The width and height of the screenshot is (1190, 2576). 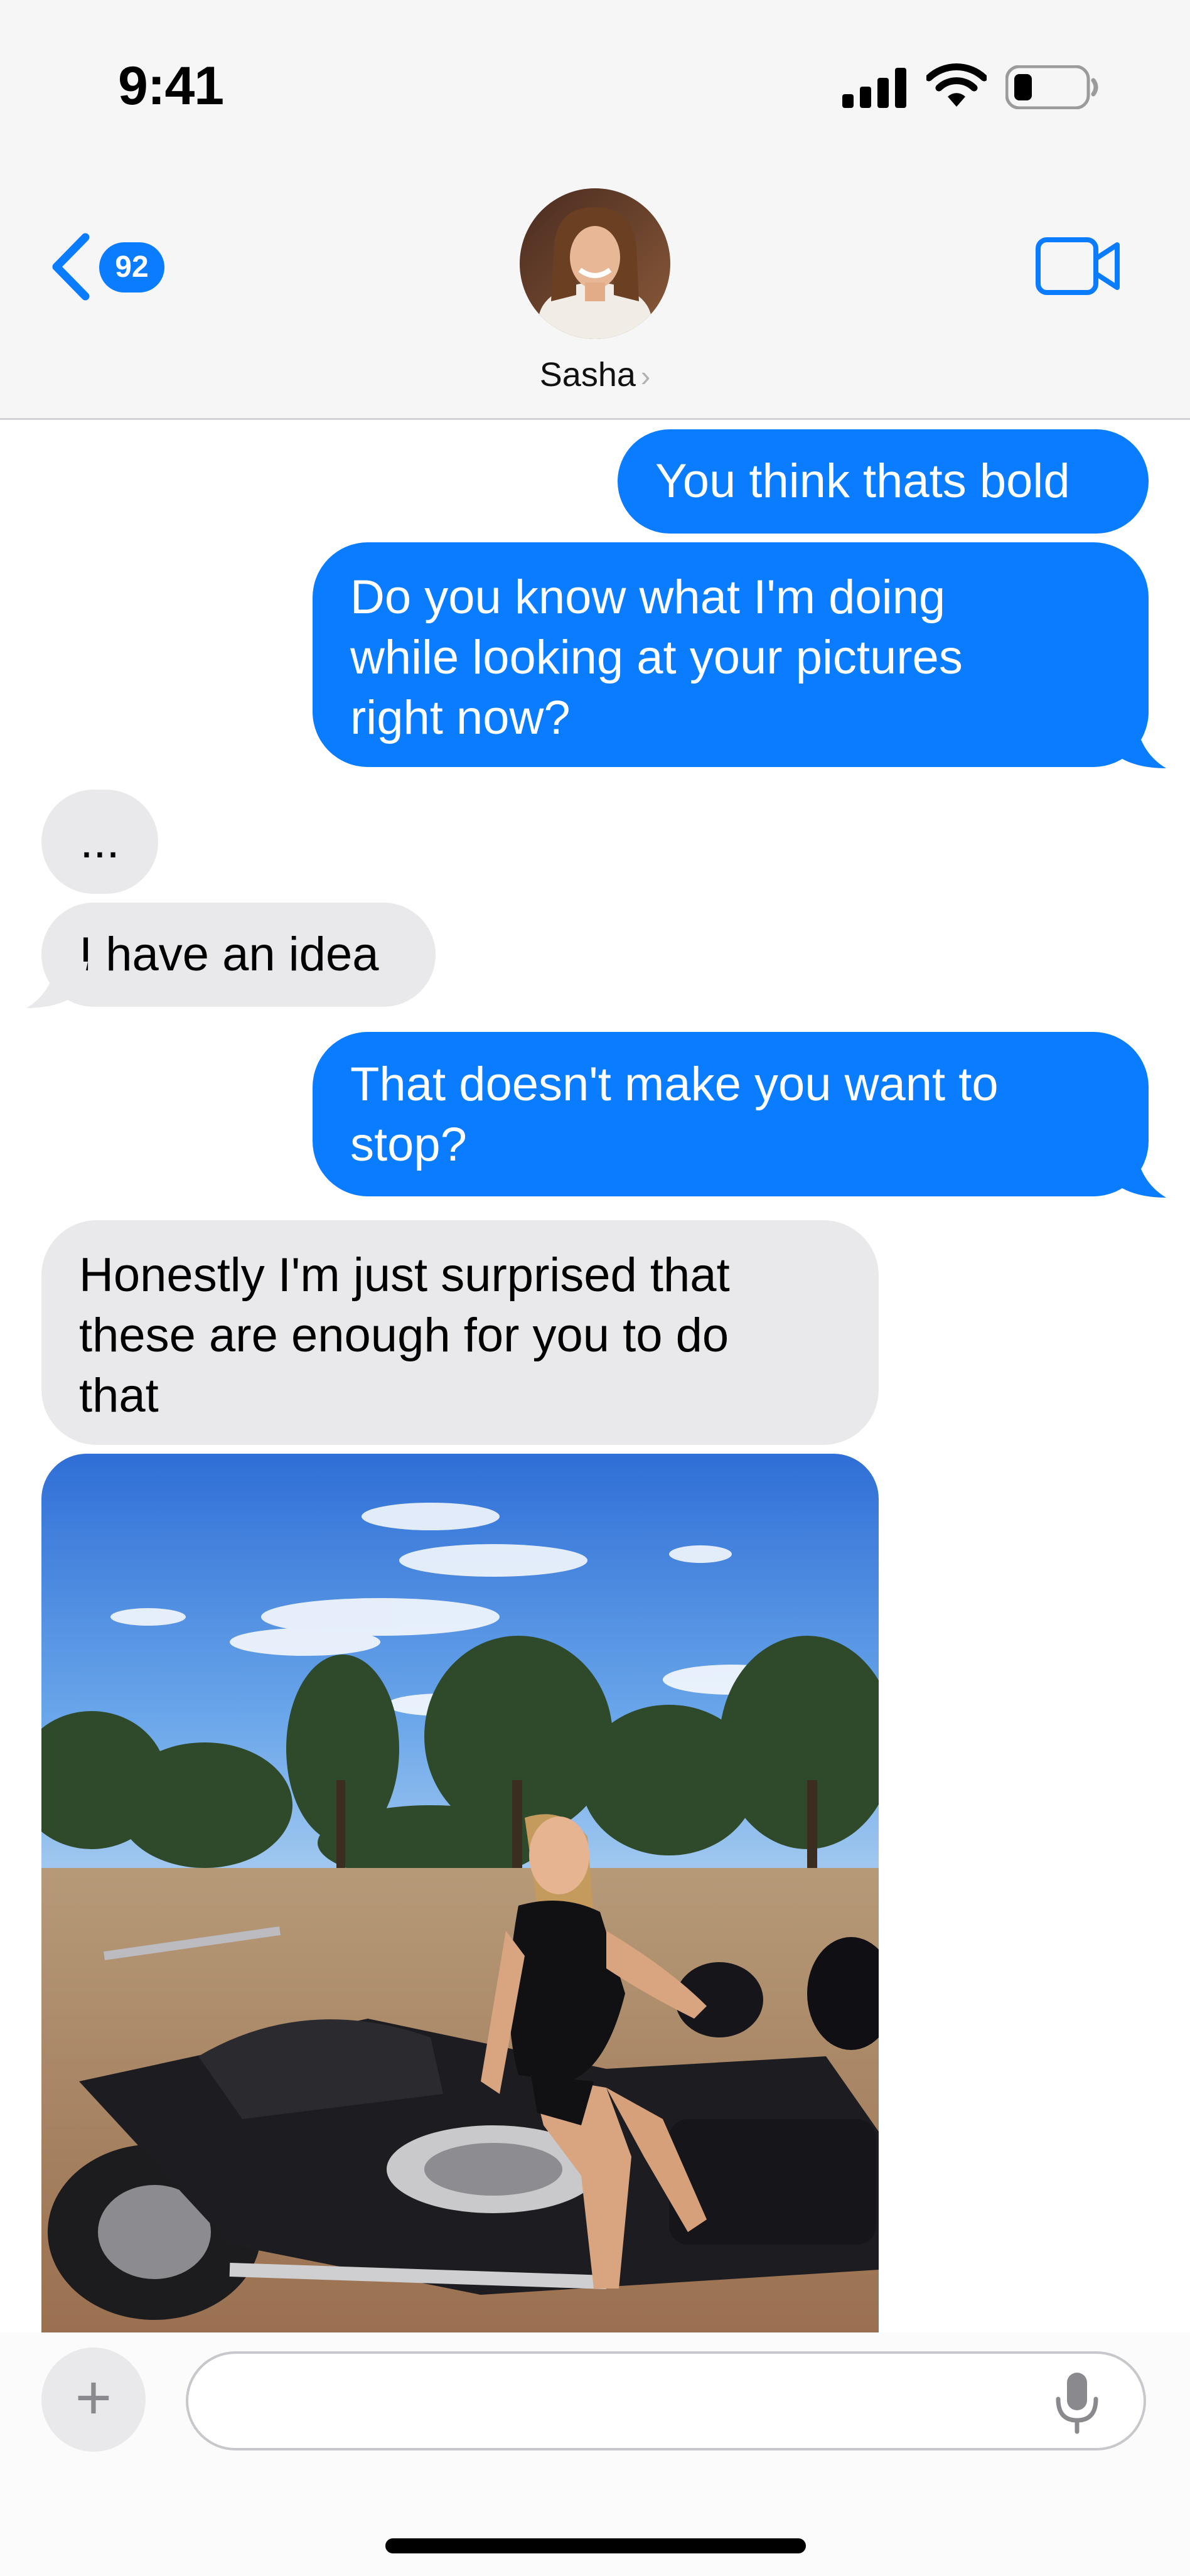 What do you see at coordinates (587, 375) in the screenshot?
I see `contact-name: Sasha` at bounding box center [587, 375].